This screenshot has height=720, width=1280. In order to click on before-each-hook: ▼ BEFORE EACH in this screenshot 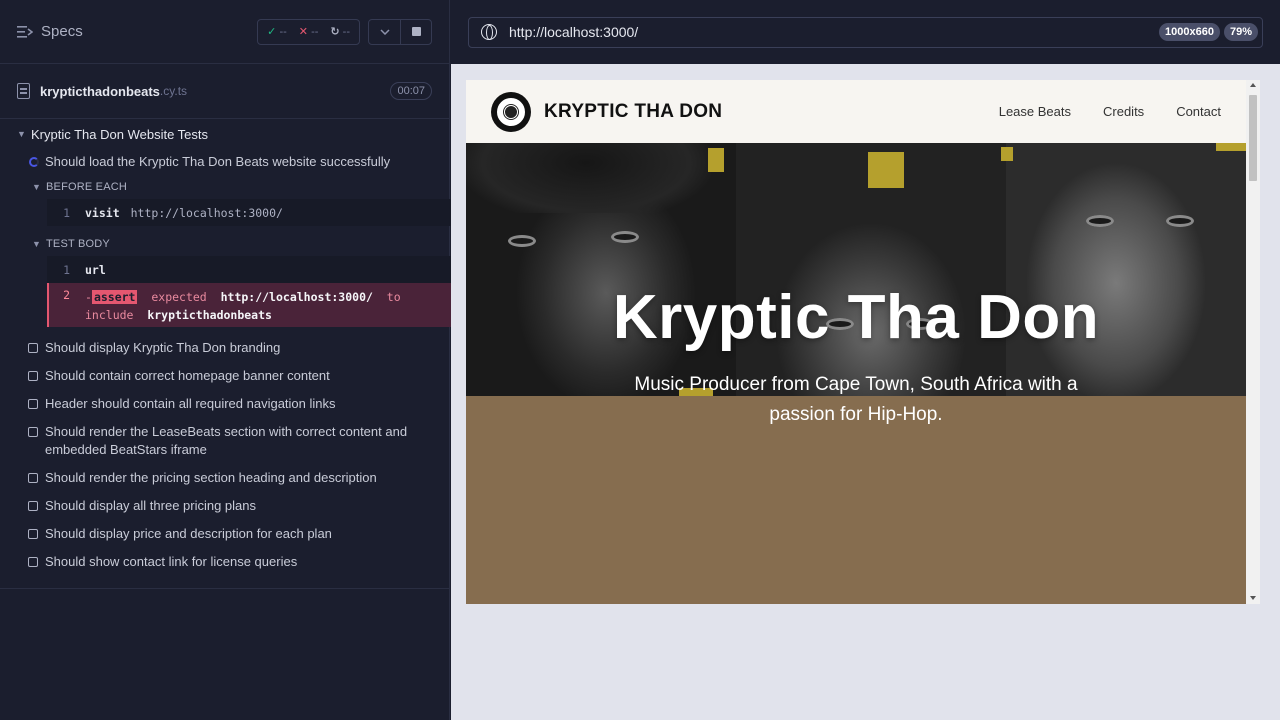, I will do `click(224, 187)`.